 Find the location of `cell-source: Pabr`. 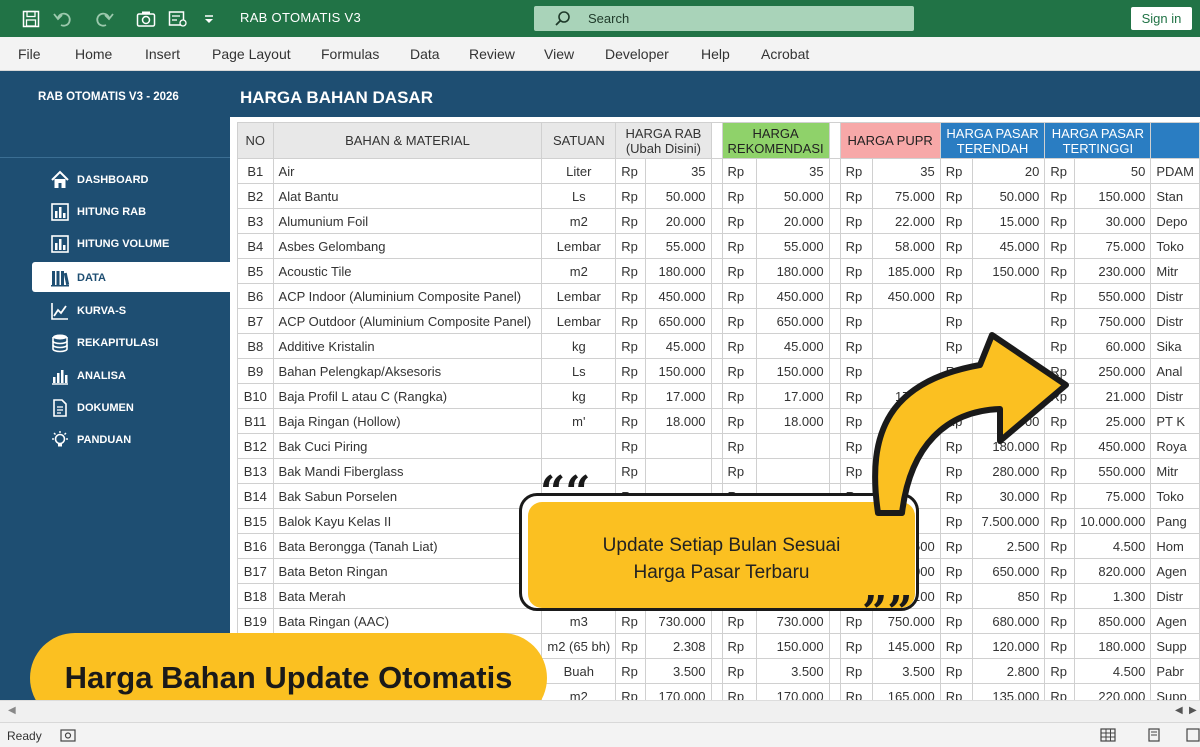

cell-source: Pabr is located at coordinates (1175, 671).